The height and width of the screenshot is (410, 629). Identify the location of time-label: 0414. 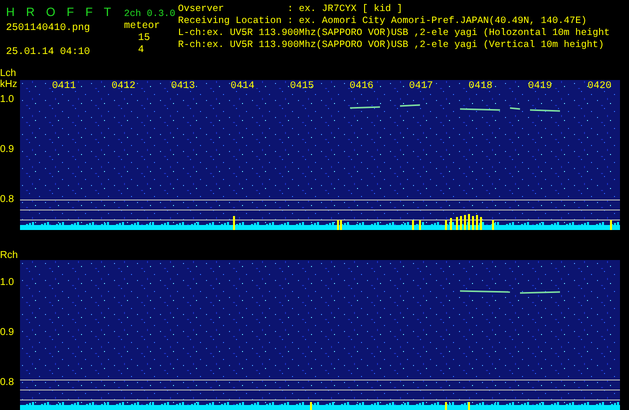
(243, 87).